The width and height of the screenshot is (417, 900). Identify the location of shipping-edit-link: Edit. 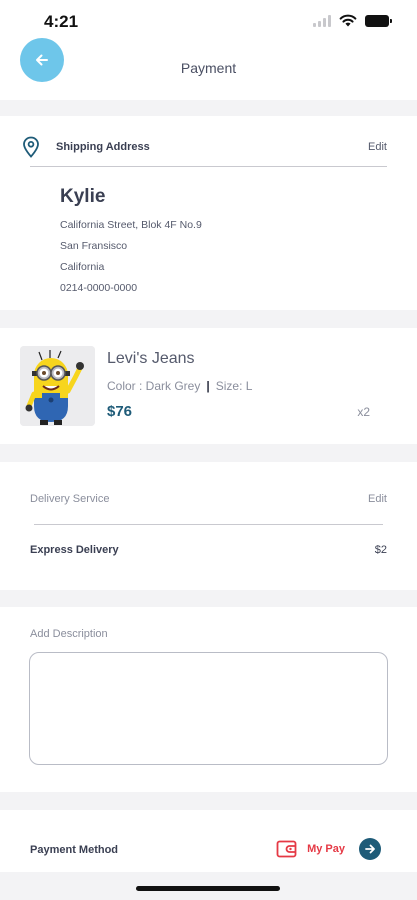
(377, 147).